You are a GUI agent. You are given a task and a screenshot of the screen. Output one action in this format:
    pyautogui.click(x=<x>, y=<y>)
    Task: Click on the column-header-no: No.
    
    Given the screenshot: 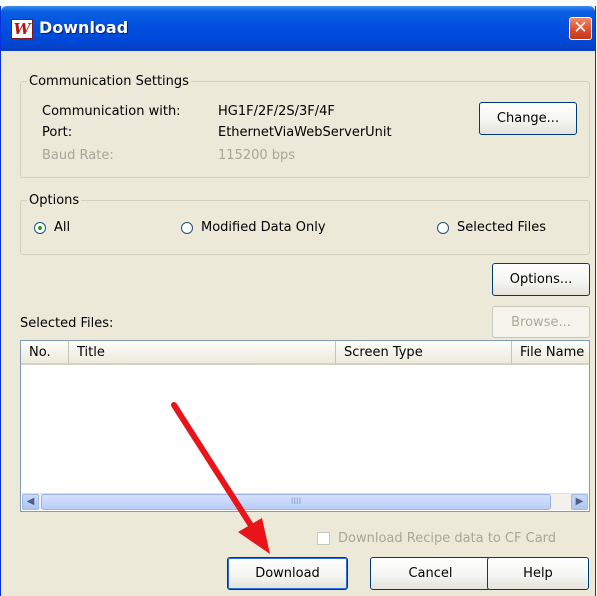 What is the action you would take?
    pyautogui.click(x=45, y=353)
    